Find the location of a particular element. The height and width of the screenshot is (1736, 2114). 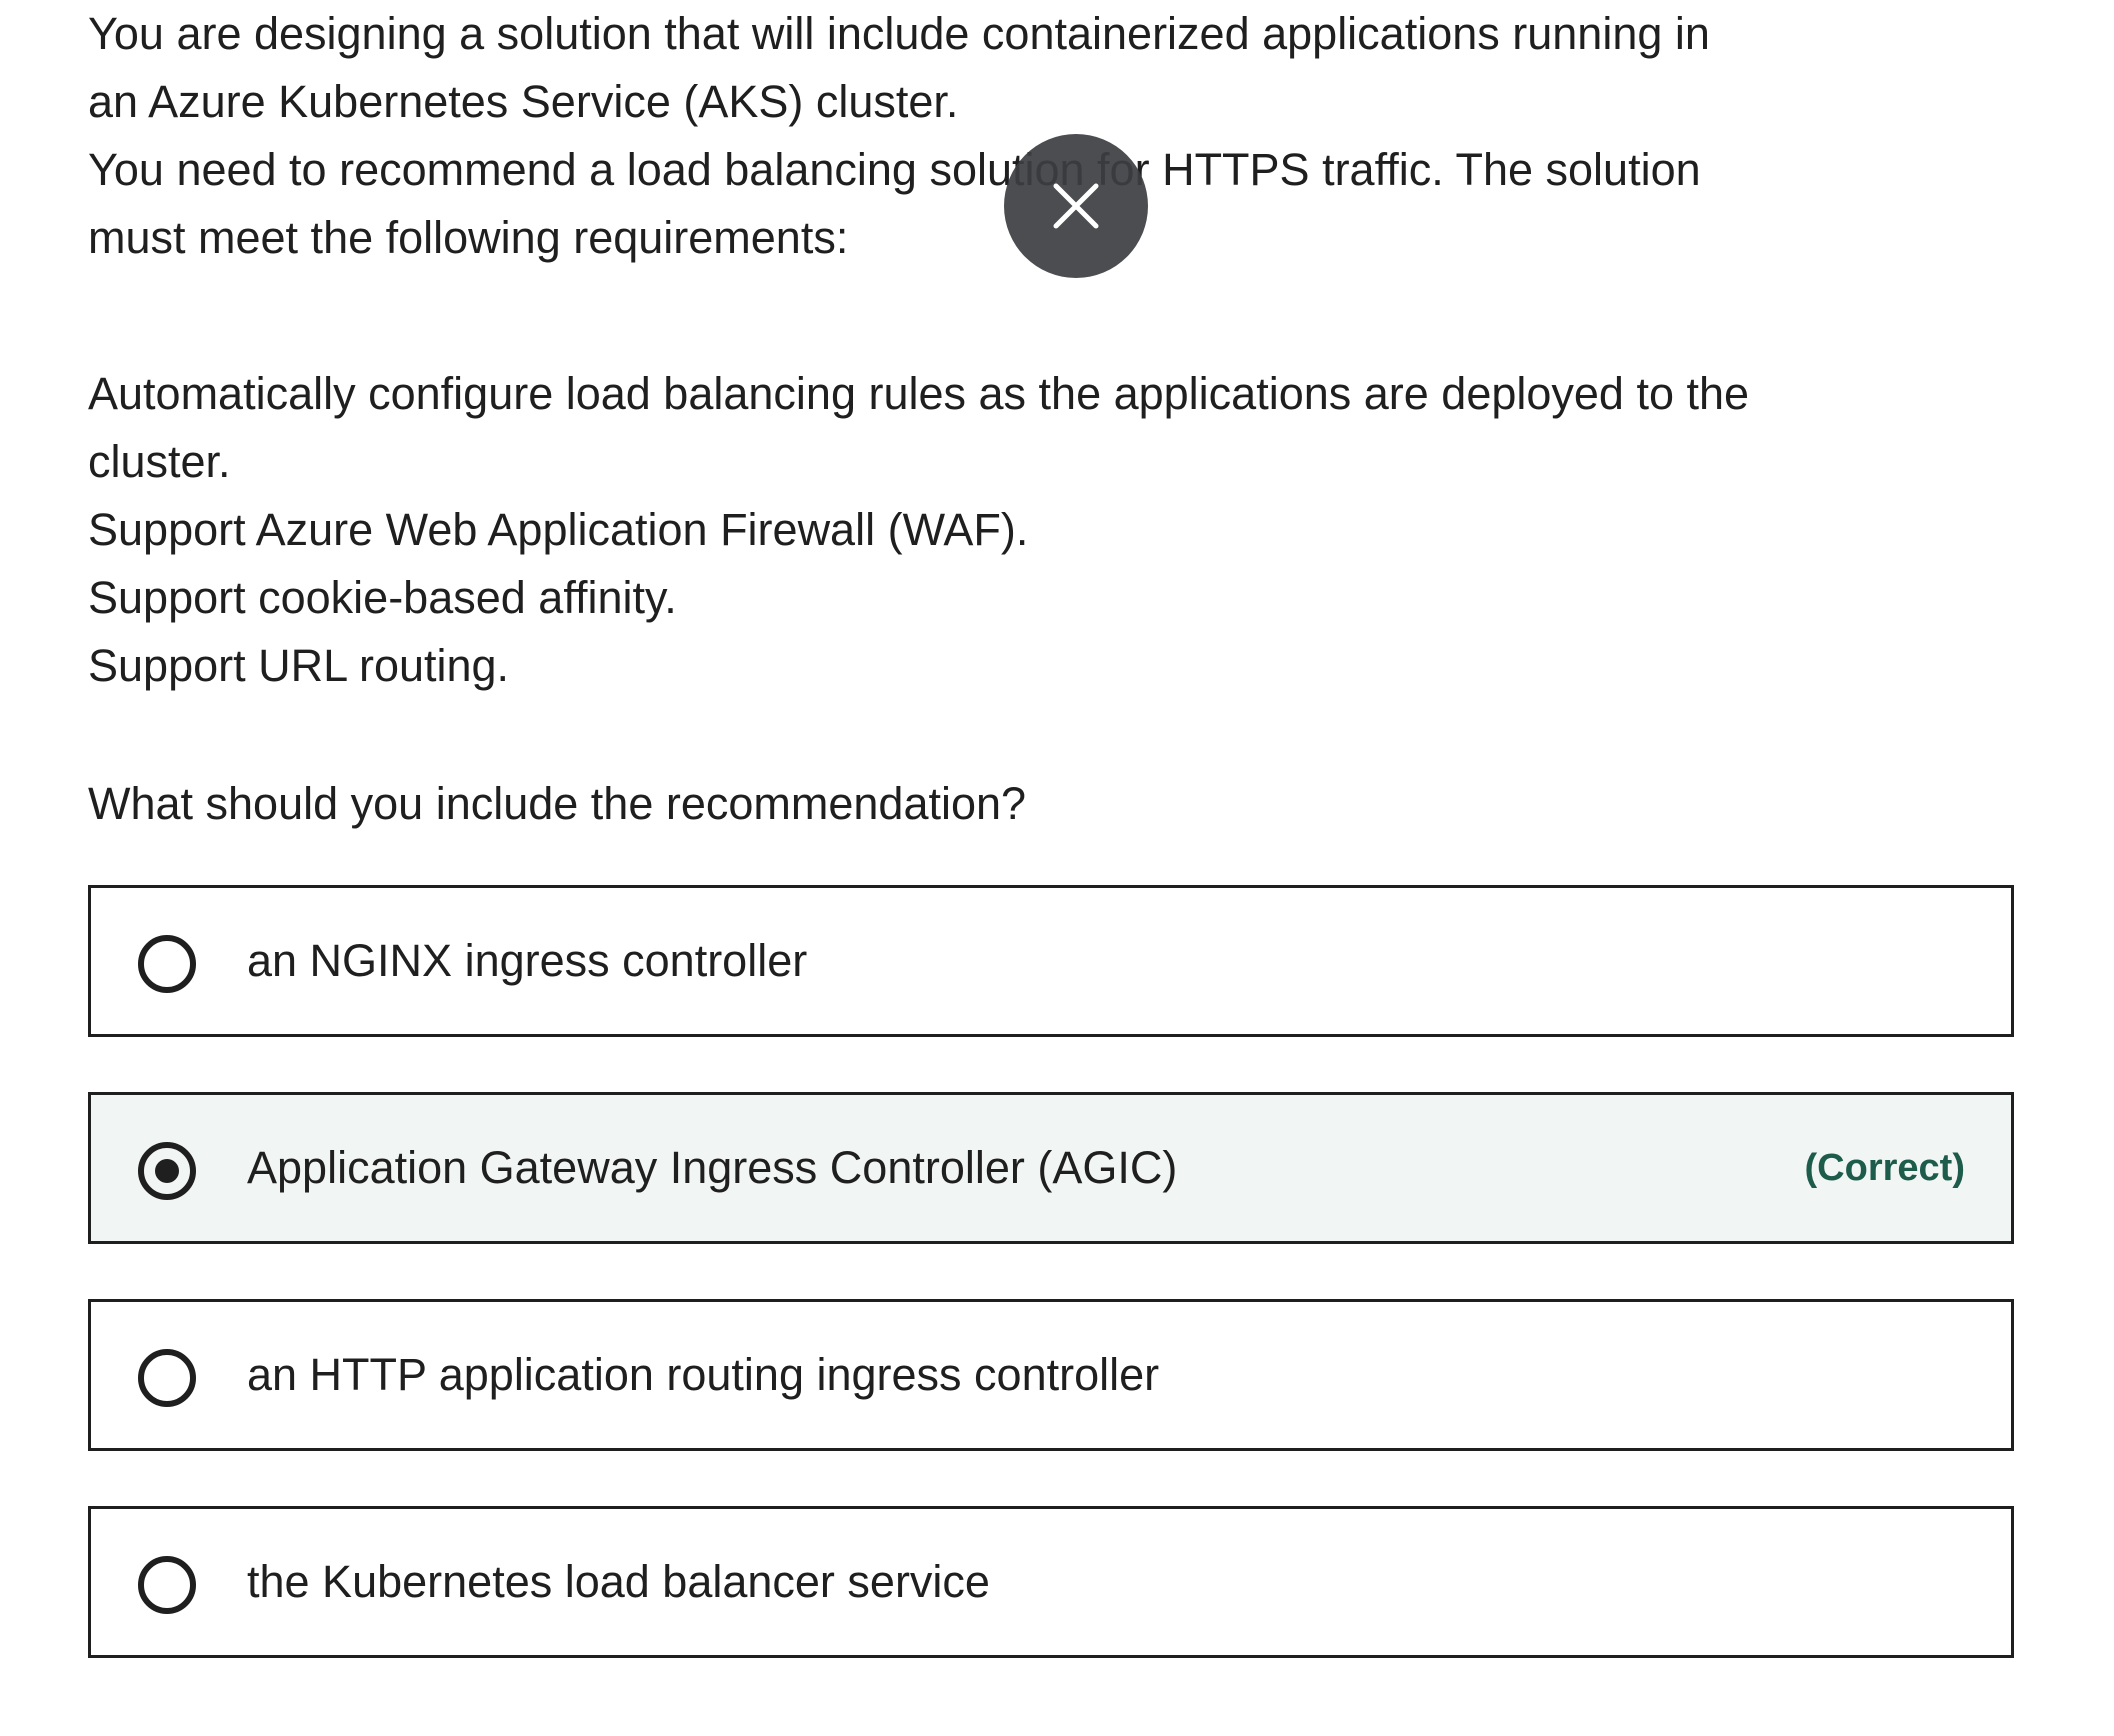

radio-button-selected is located at coordinates (167, 1171).